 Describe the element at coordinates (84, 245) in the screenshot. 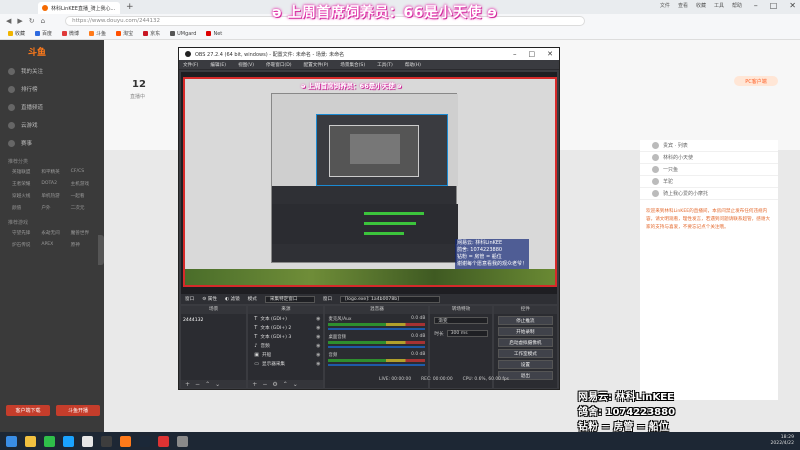

I see `game-item: 原神` at that location.